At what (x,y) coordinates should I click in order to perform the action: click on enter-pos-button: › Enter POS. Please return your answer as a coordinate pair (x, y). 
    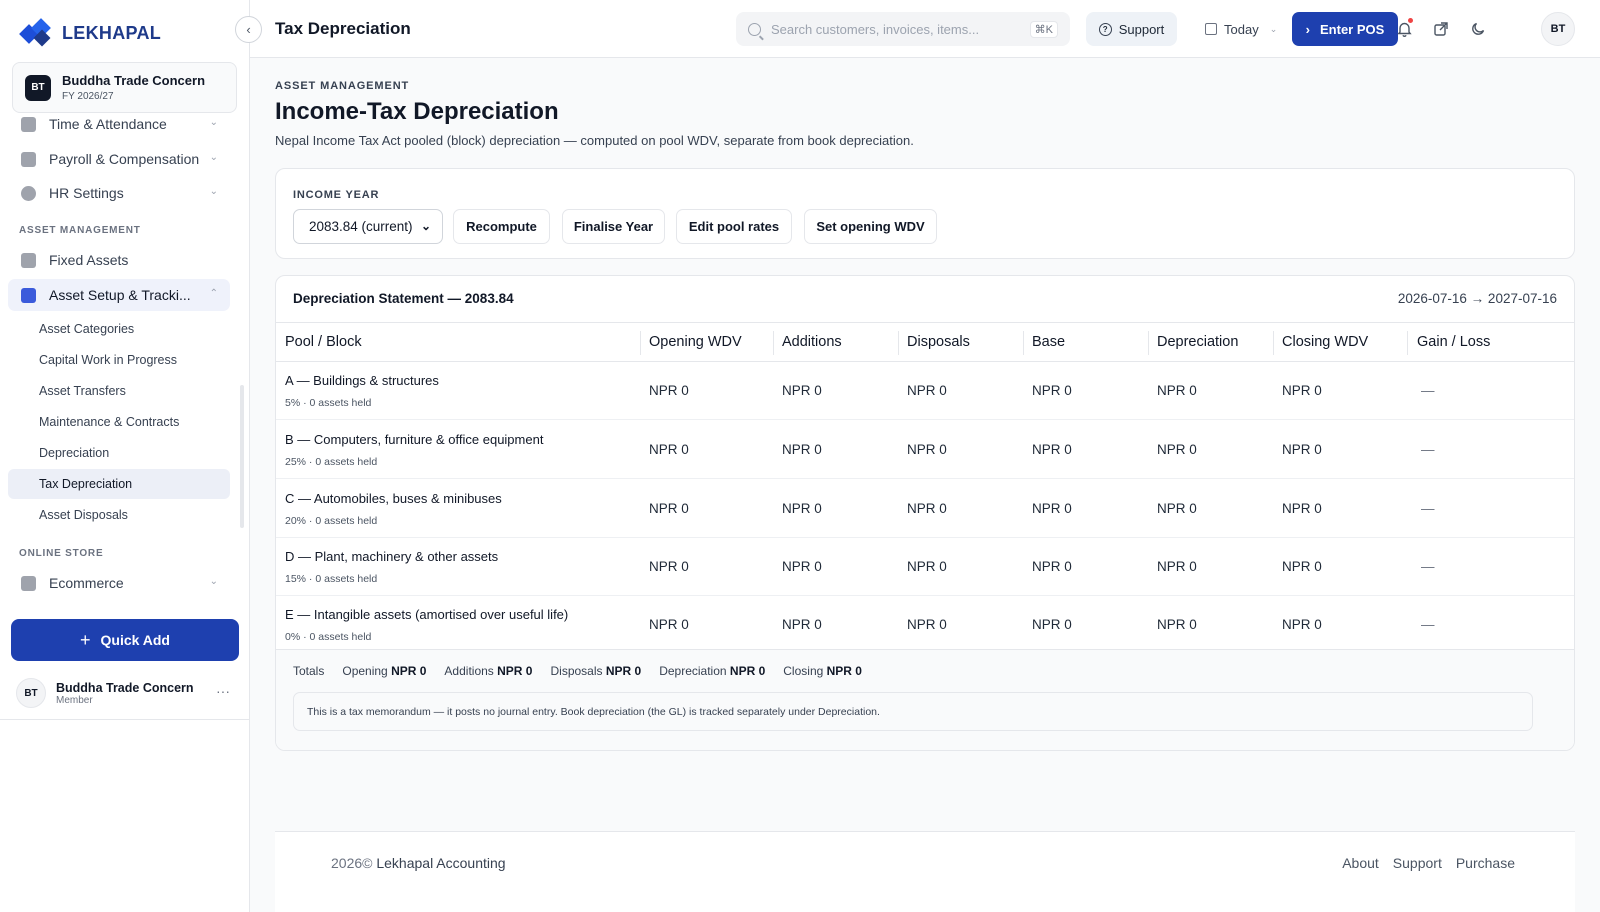
    Looking at the image, I should click on (1345, 29).